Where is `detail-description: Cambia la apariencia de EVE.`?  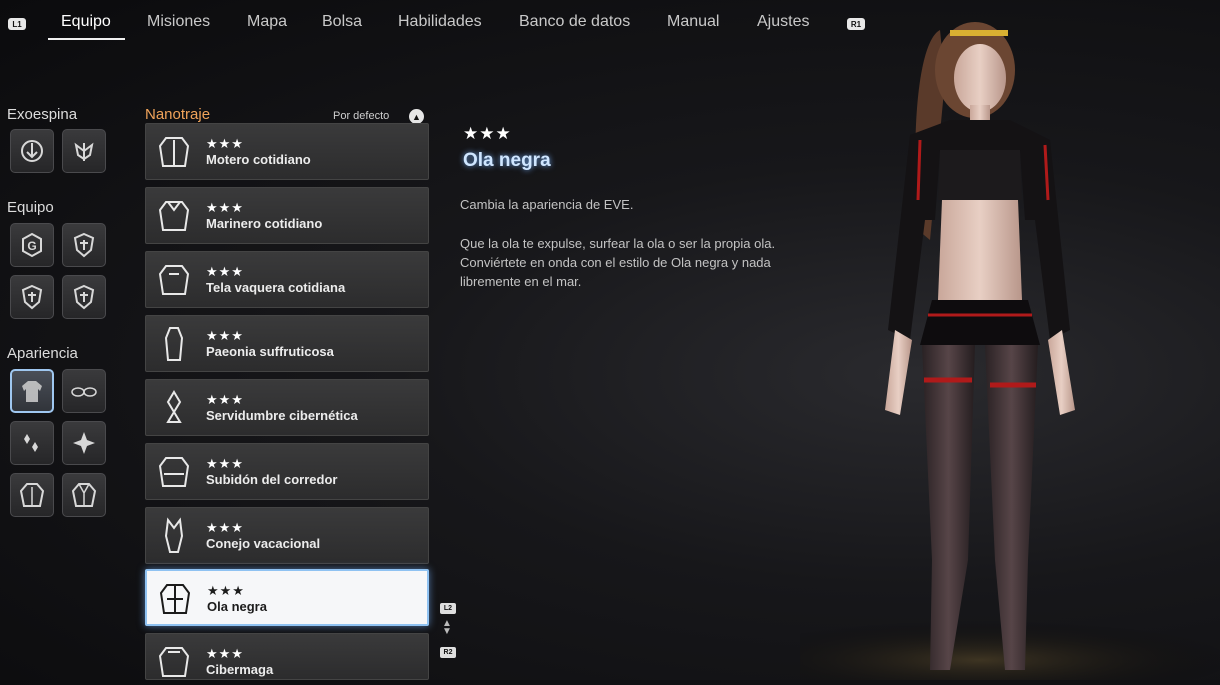 detail-description: Cambia la apariencia de EVE. is located at coordinates (547, 204).